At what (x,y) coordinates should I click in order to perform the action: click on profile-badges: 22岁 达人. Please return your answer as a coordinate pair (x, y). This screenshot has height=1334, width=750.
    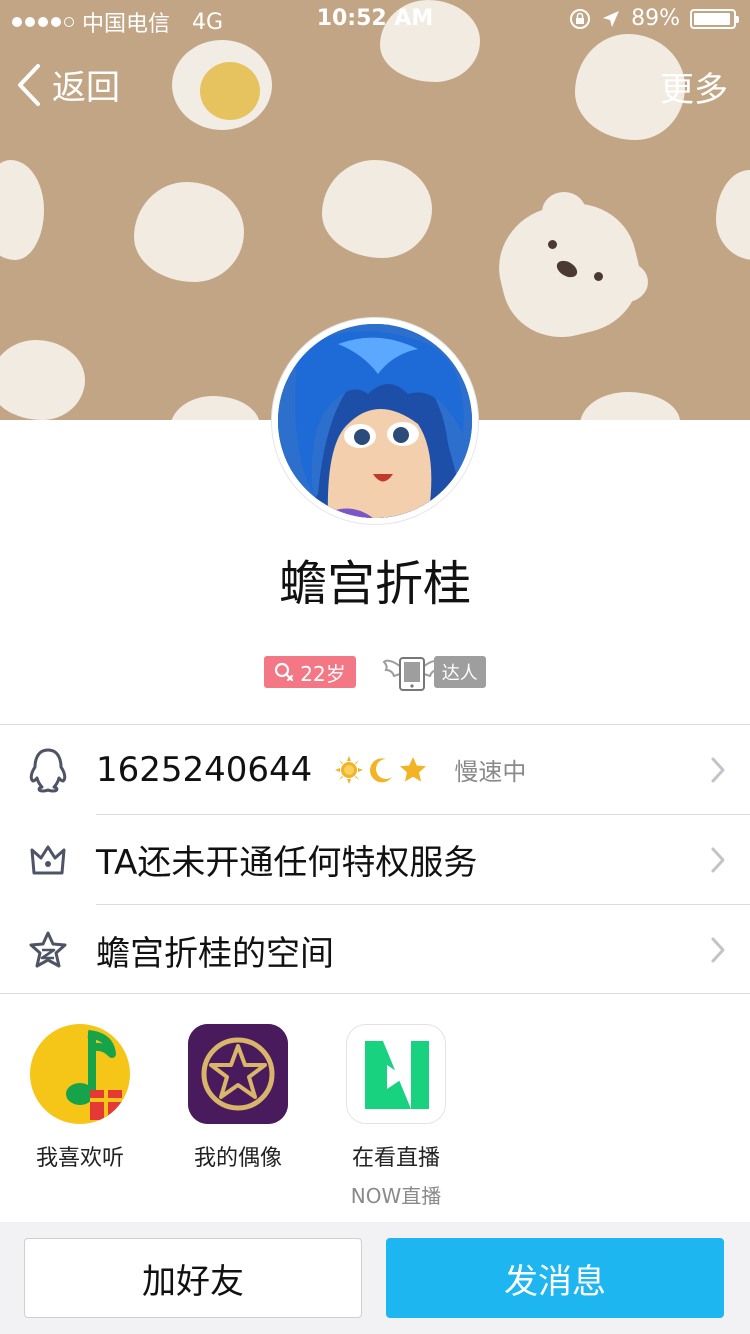
    Looking at the image, I should click on (375, 672).